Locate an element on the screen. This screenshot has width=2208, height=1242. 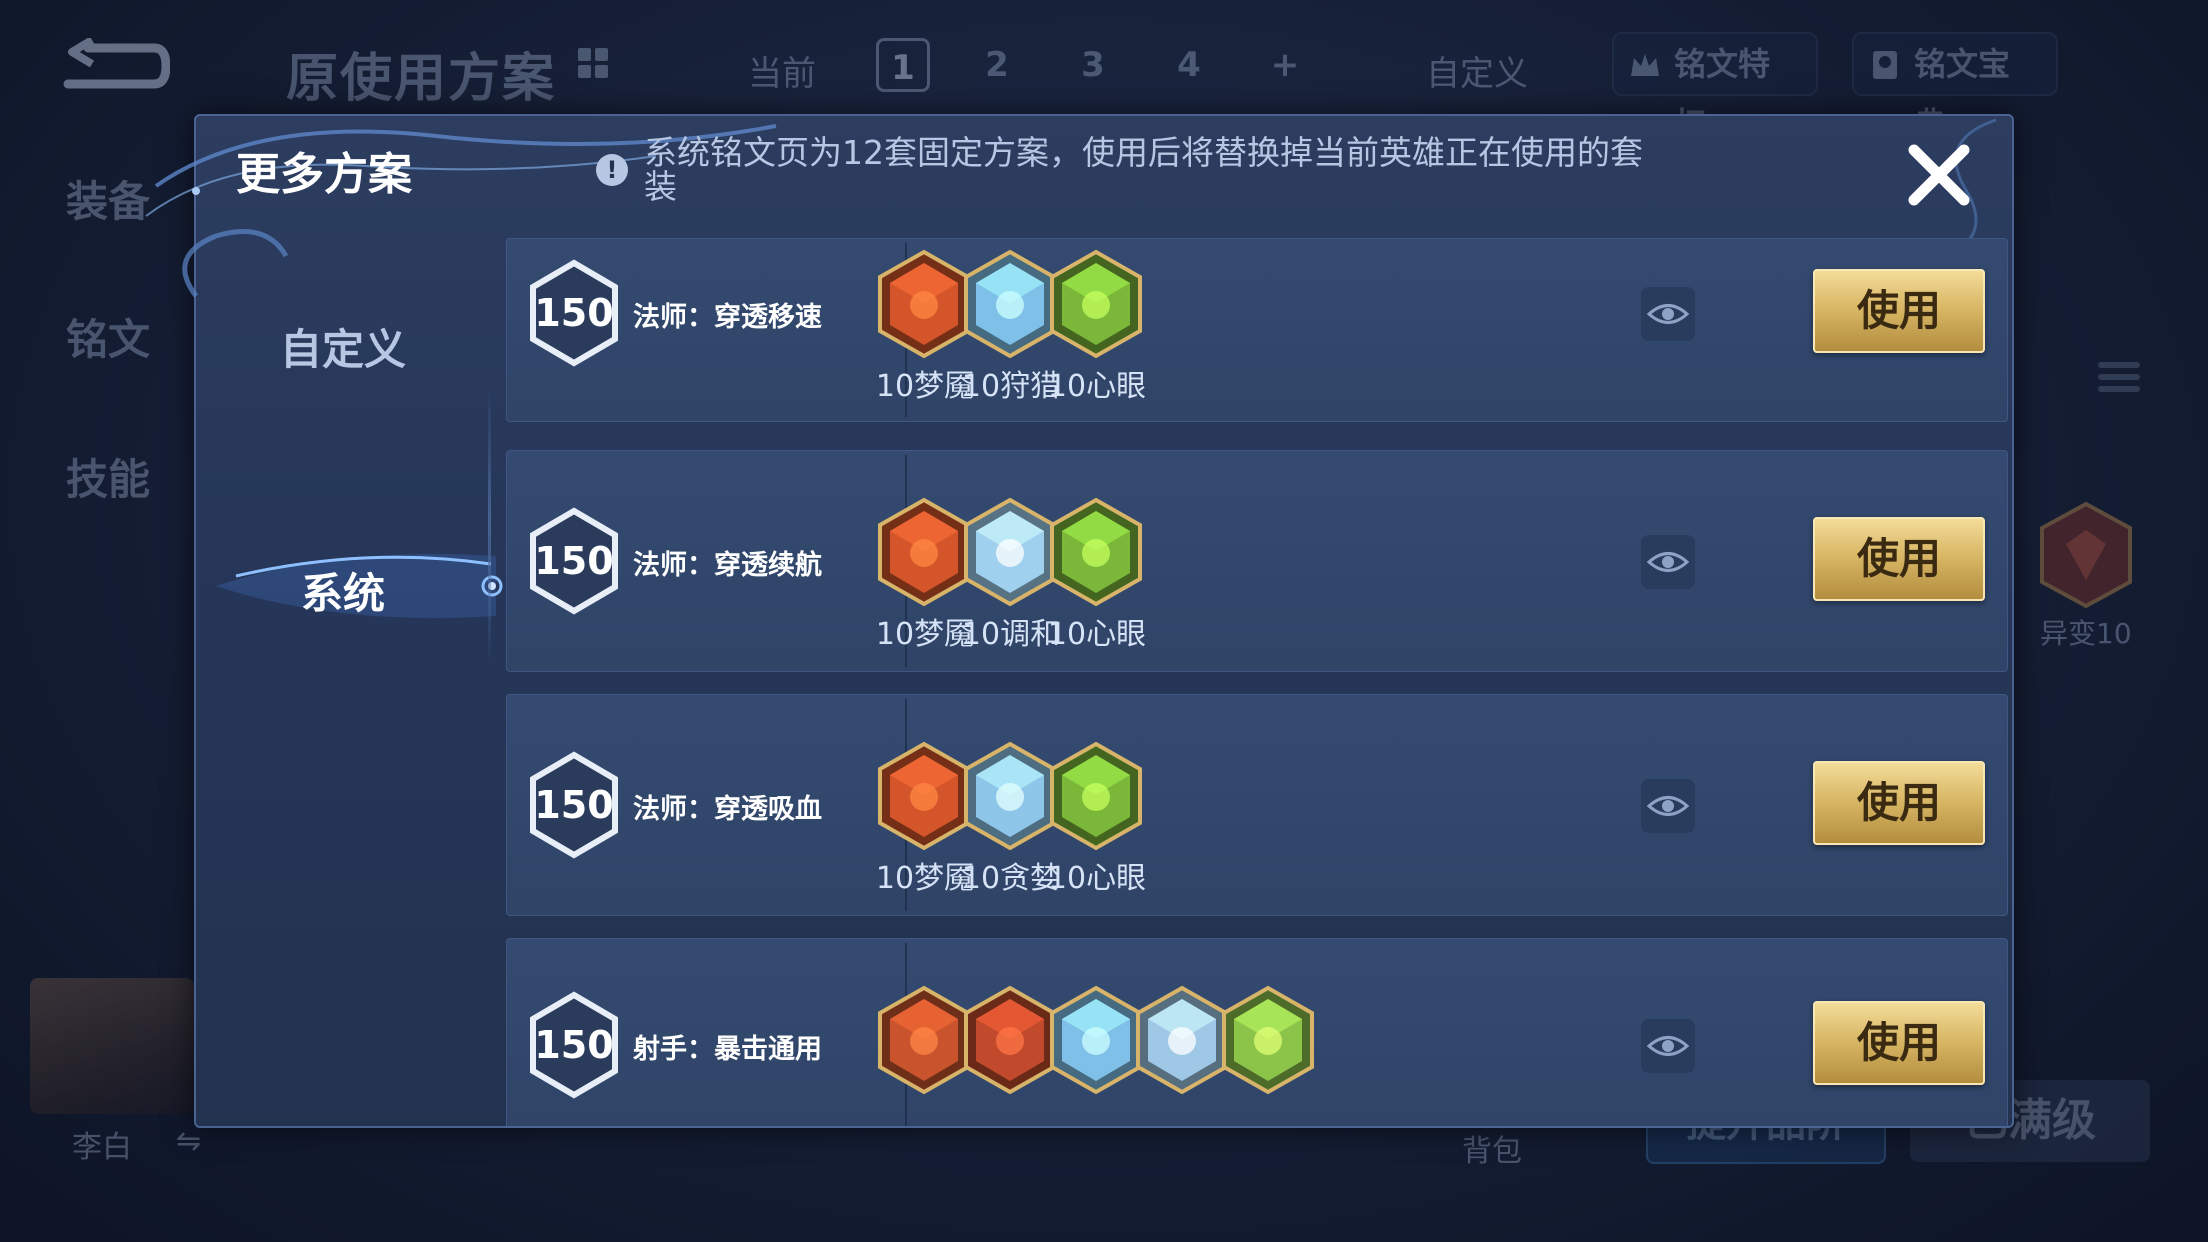
book-icon is located at coordinates (1885, 65).